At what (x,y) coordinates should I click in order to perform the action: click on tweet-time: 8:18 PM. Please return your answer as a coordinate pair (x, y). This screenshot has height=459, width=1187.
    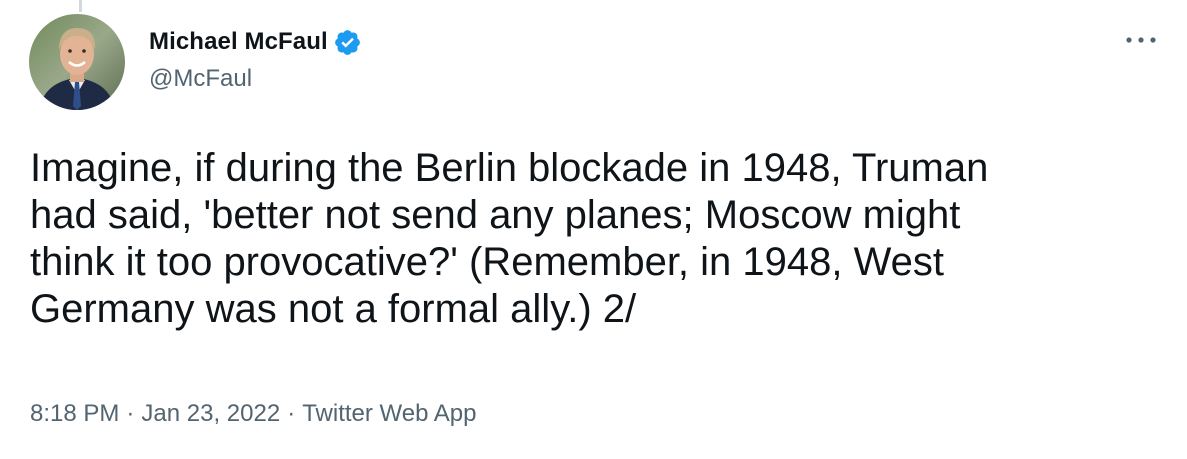
    Looking at the image, I should click on (74, 414).